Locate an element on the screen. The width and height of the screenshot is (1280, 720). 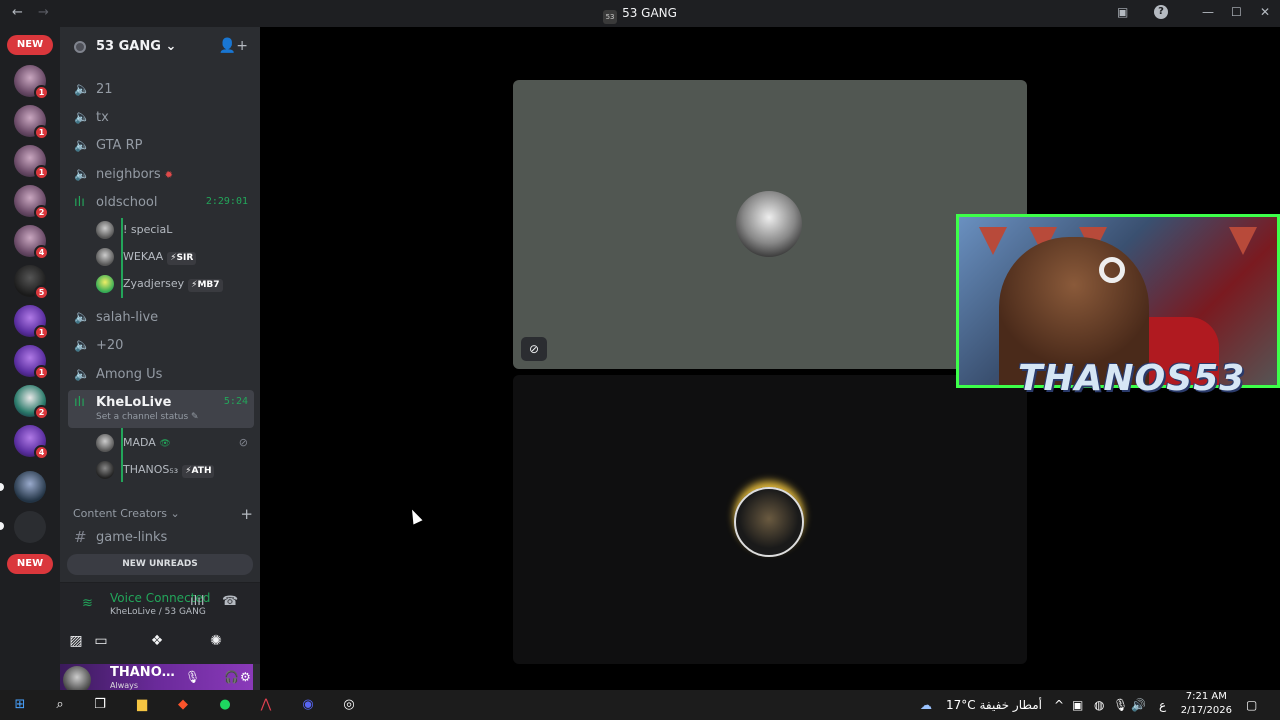
minimize-button: — is located at coordinates (1208, 12).